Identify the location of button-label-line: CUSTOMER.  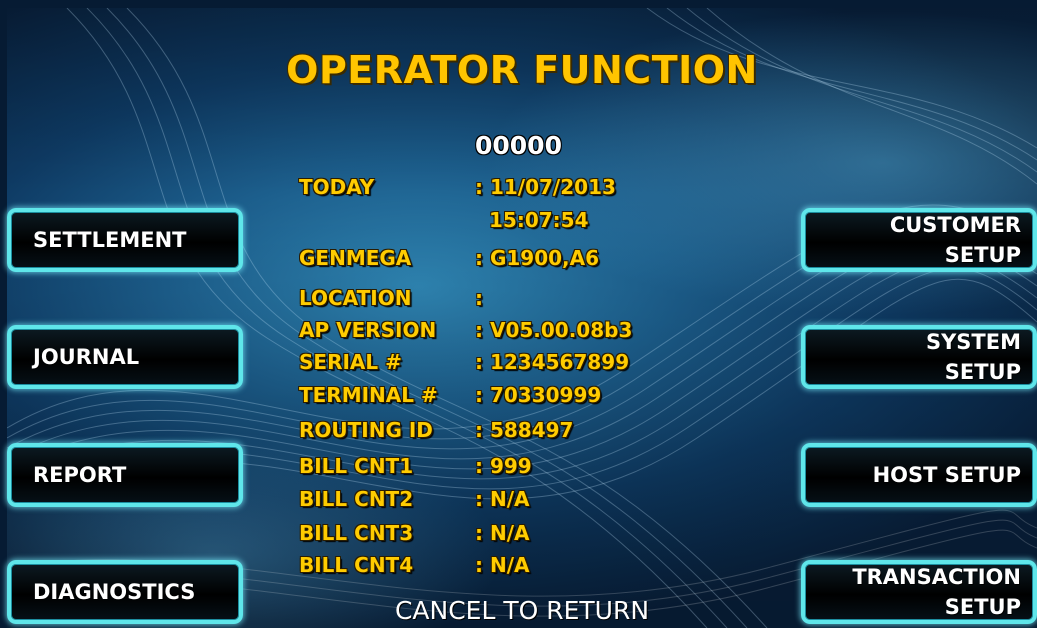
(955, 225).